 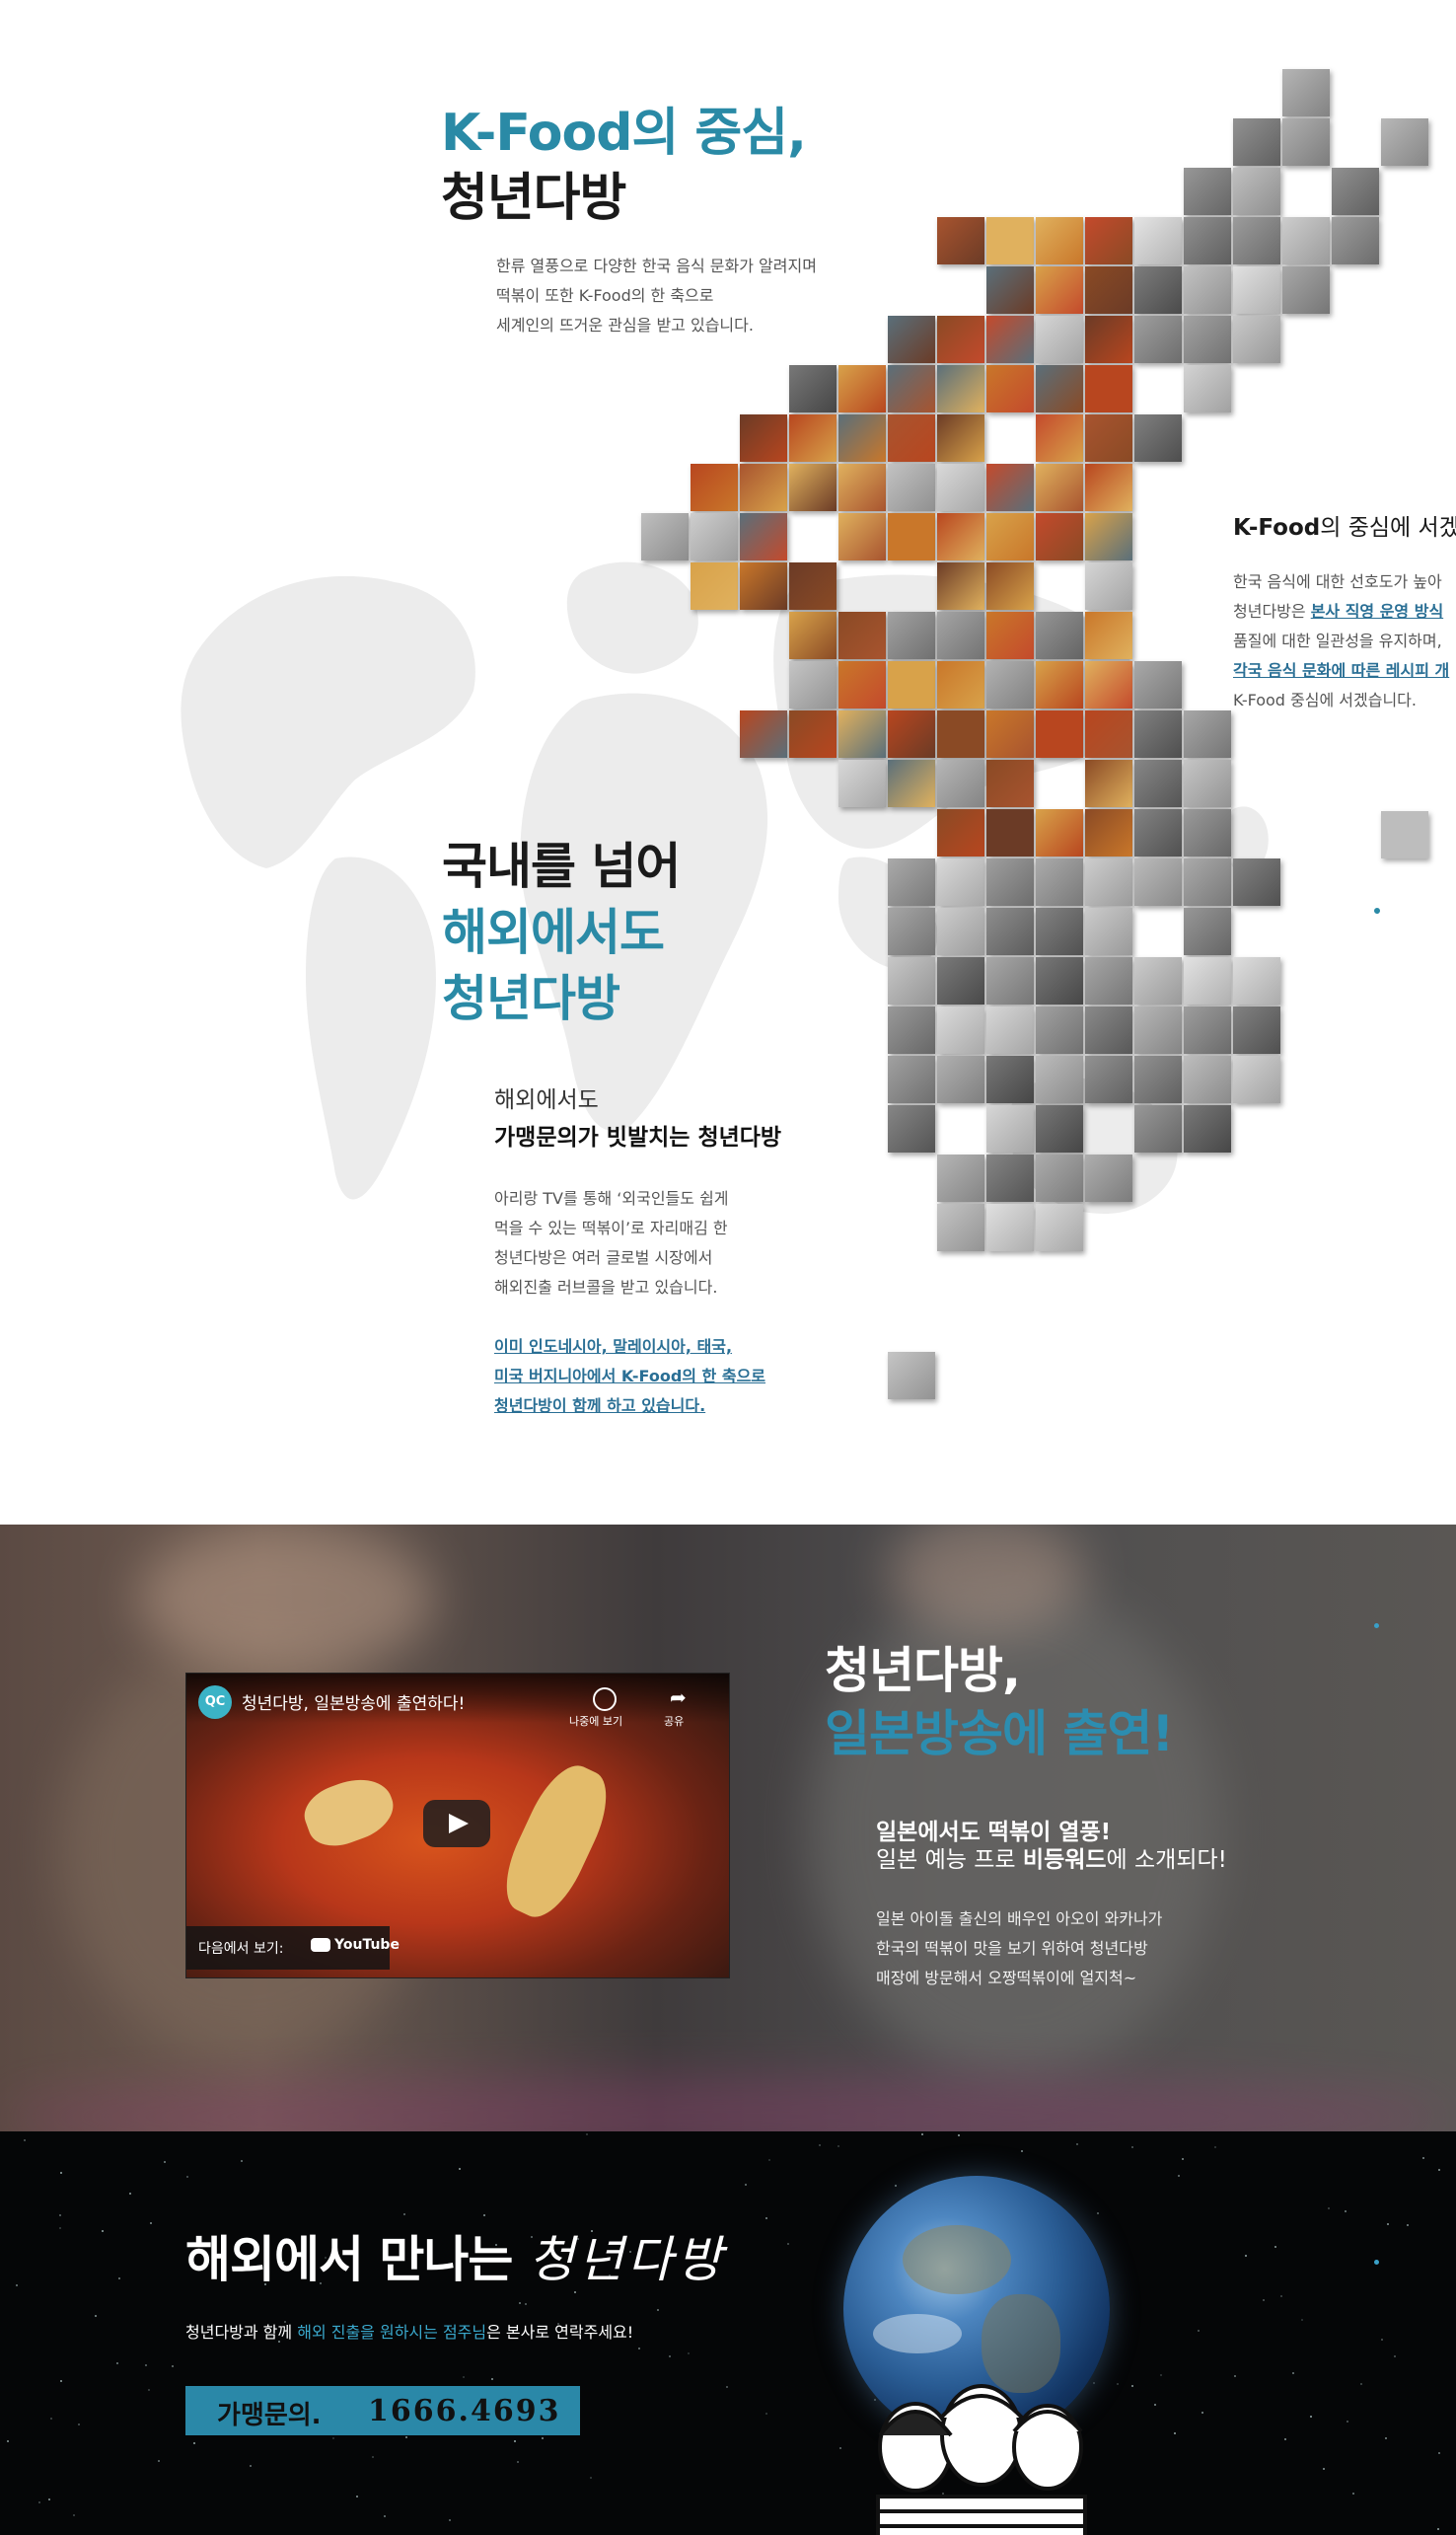 What do you see at coordinates (627, 2259) in the screenshot?
I see `franchise-title-brand: 청년다방` at bounding box center [627, 2259].